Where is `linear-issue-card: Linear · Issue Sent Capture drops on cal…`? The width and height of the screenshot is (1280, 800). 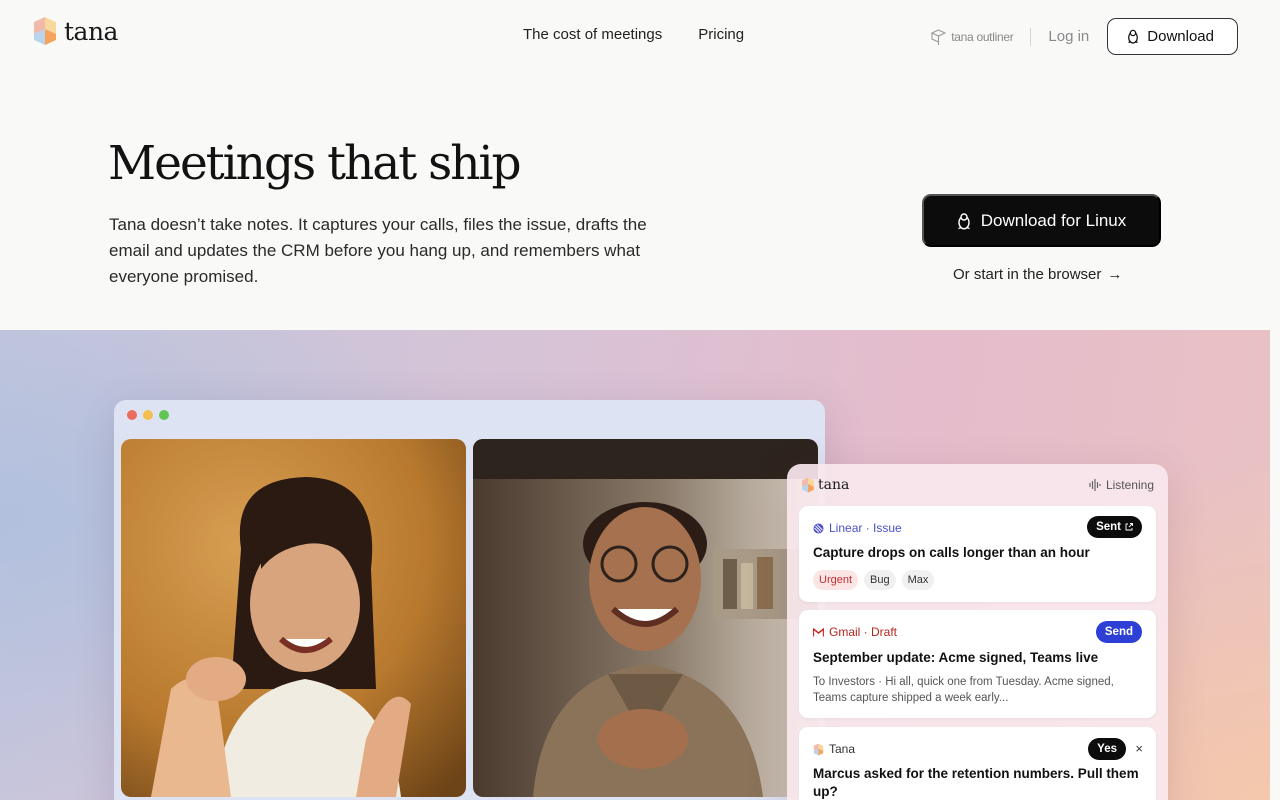
linear-issue-card: Linear · Issue Sent Capture drops on cal… is located at coordinates (977, 554).